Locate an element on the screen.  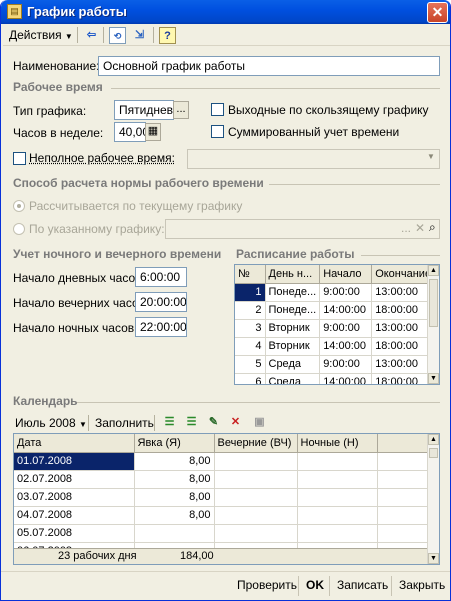
section-divider is located at coordinates (275, 88).